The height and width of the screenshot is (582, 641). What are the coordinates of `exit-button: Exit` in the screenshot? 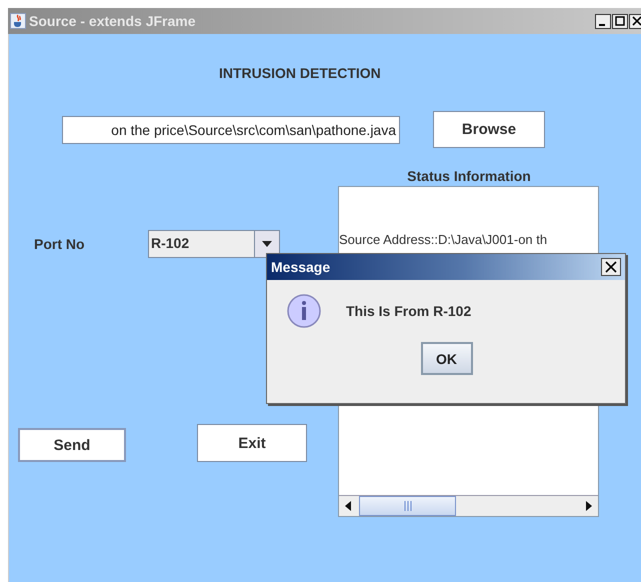 It's located at (252, 443).